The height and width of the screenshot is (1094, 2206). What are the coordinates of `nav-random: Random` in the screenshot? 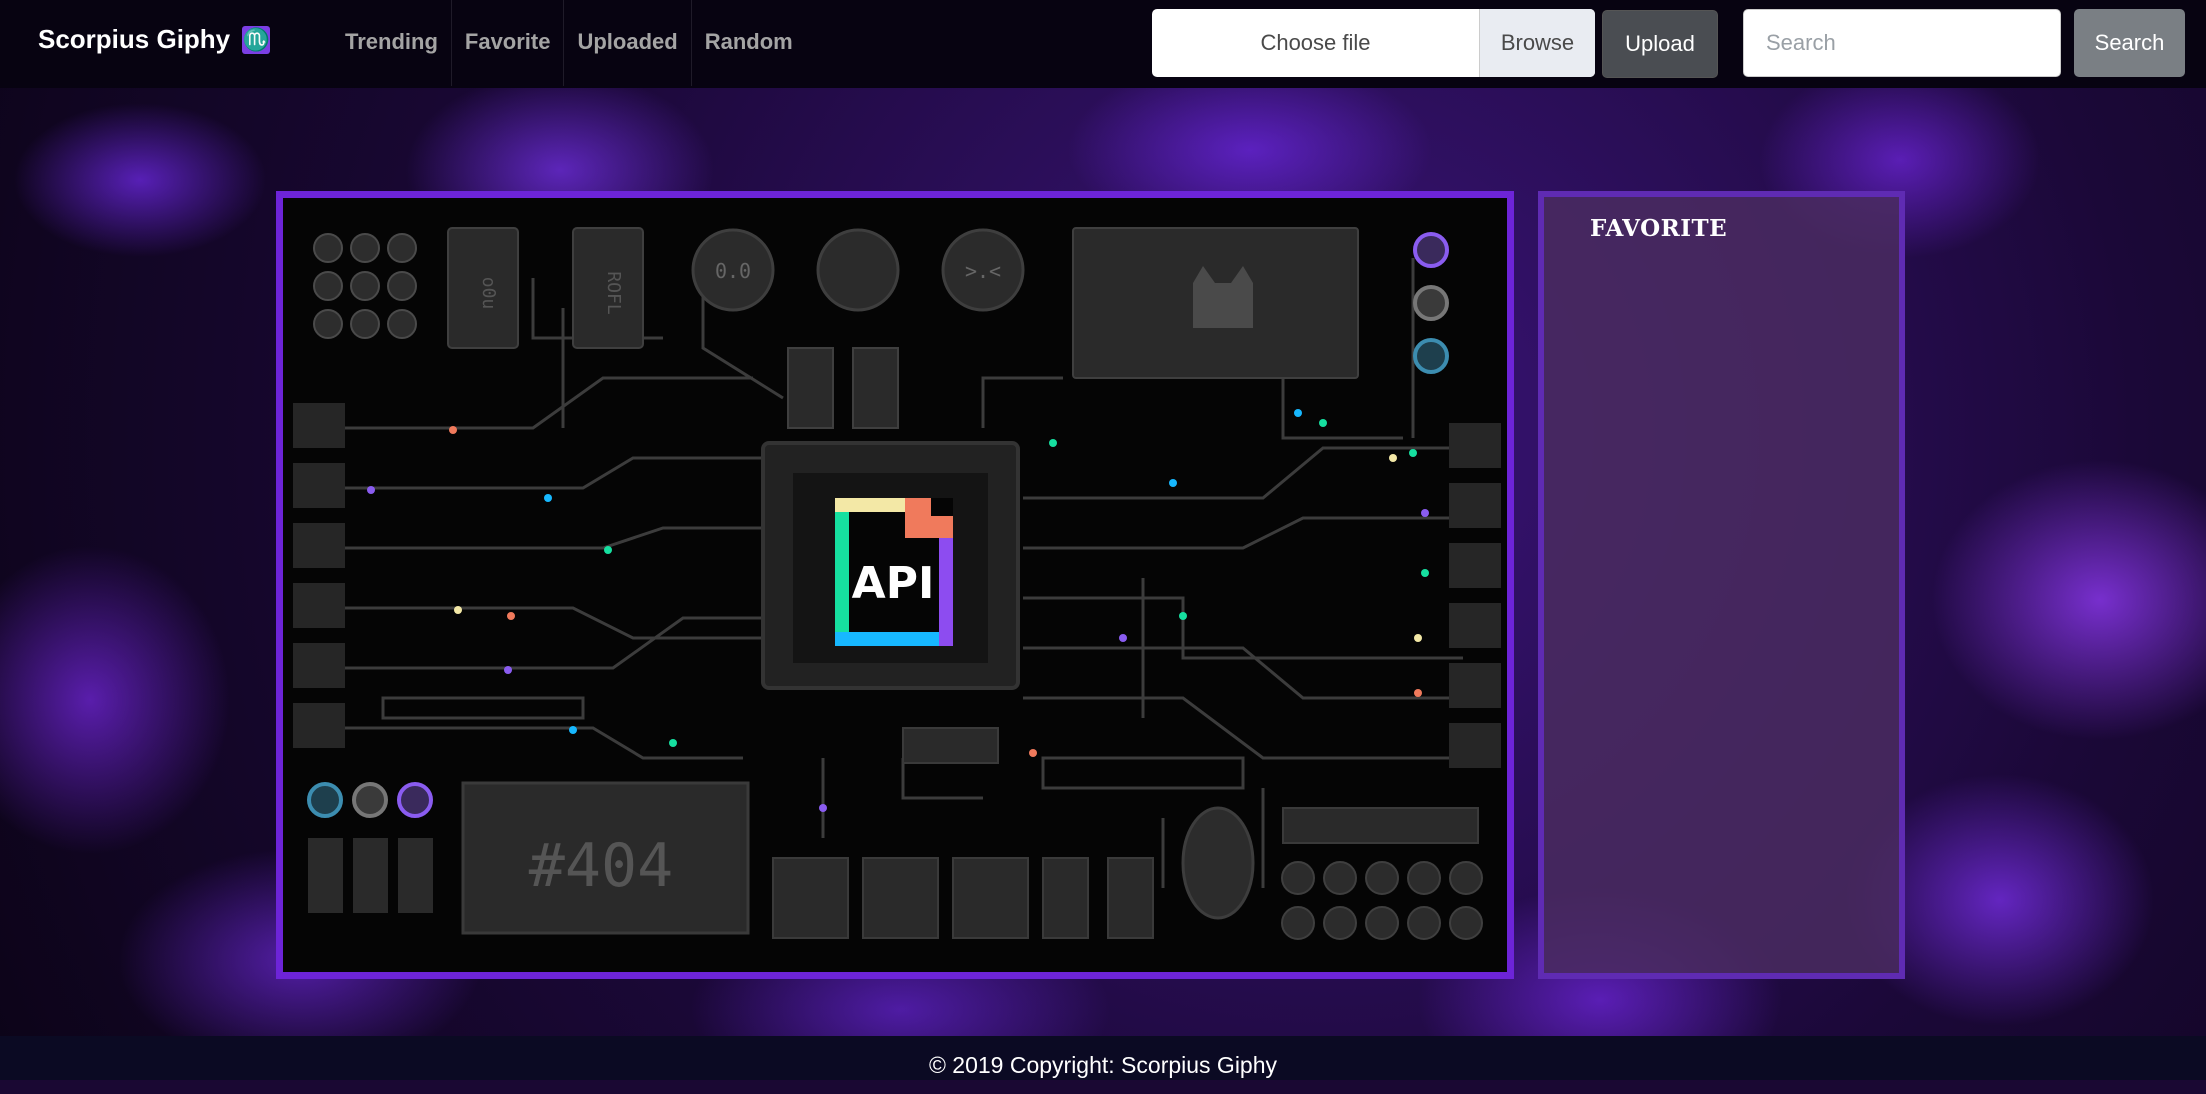 It's located at (749, 43).